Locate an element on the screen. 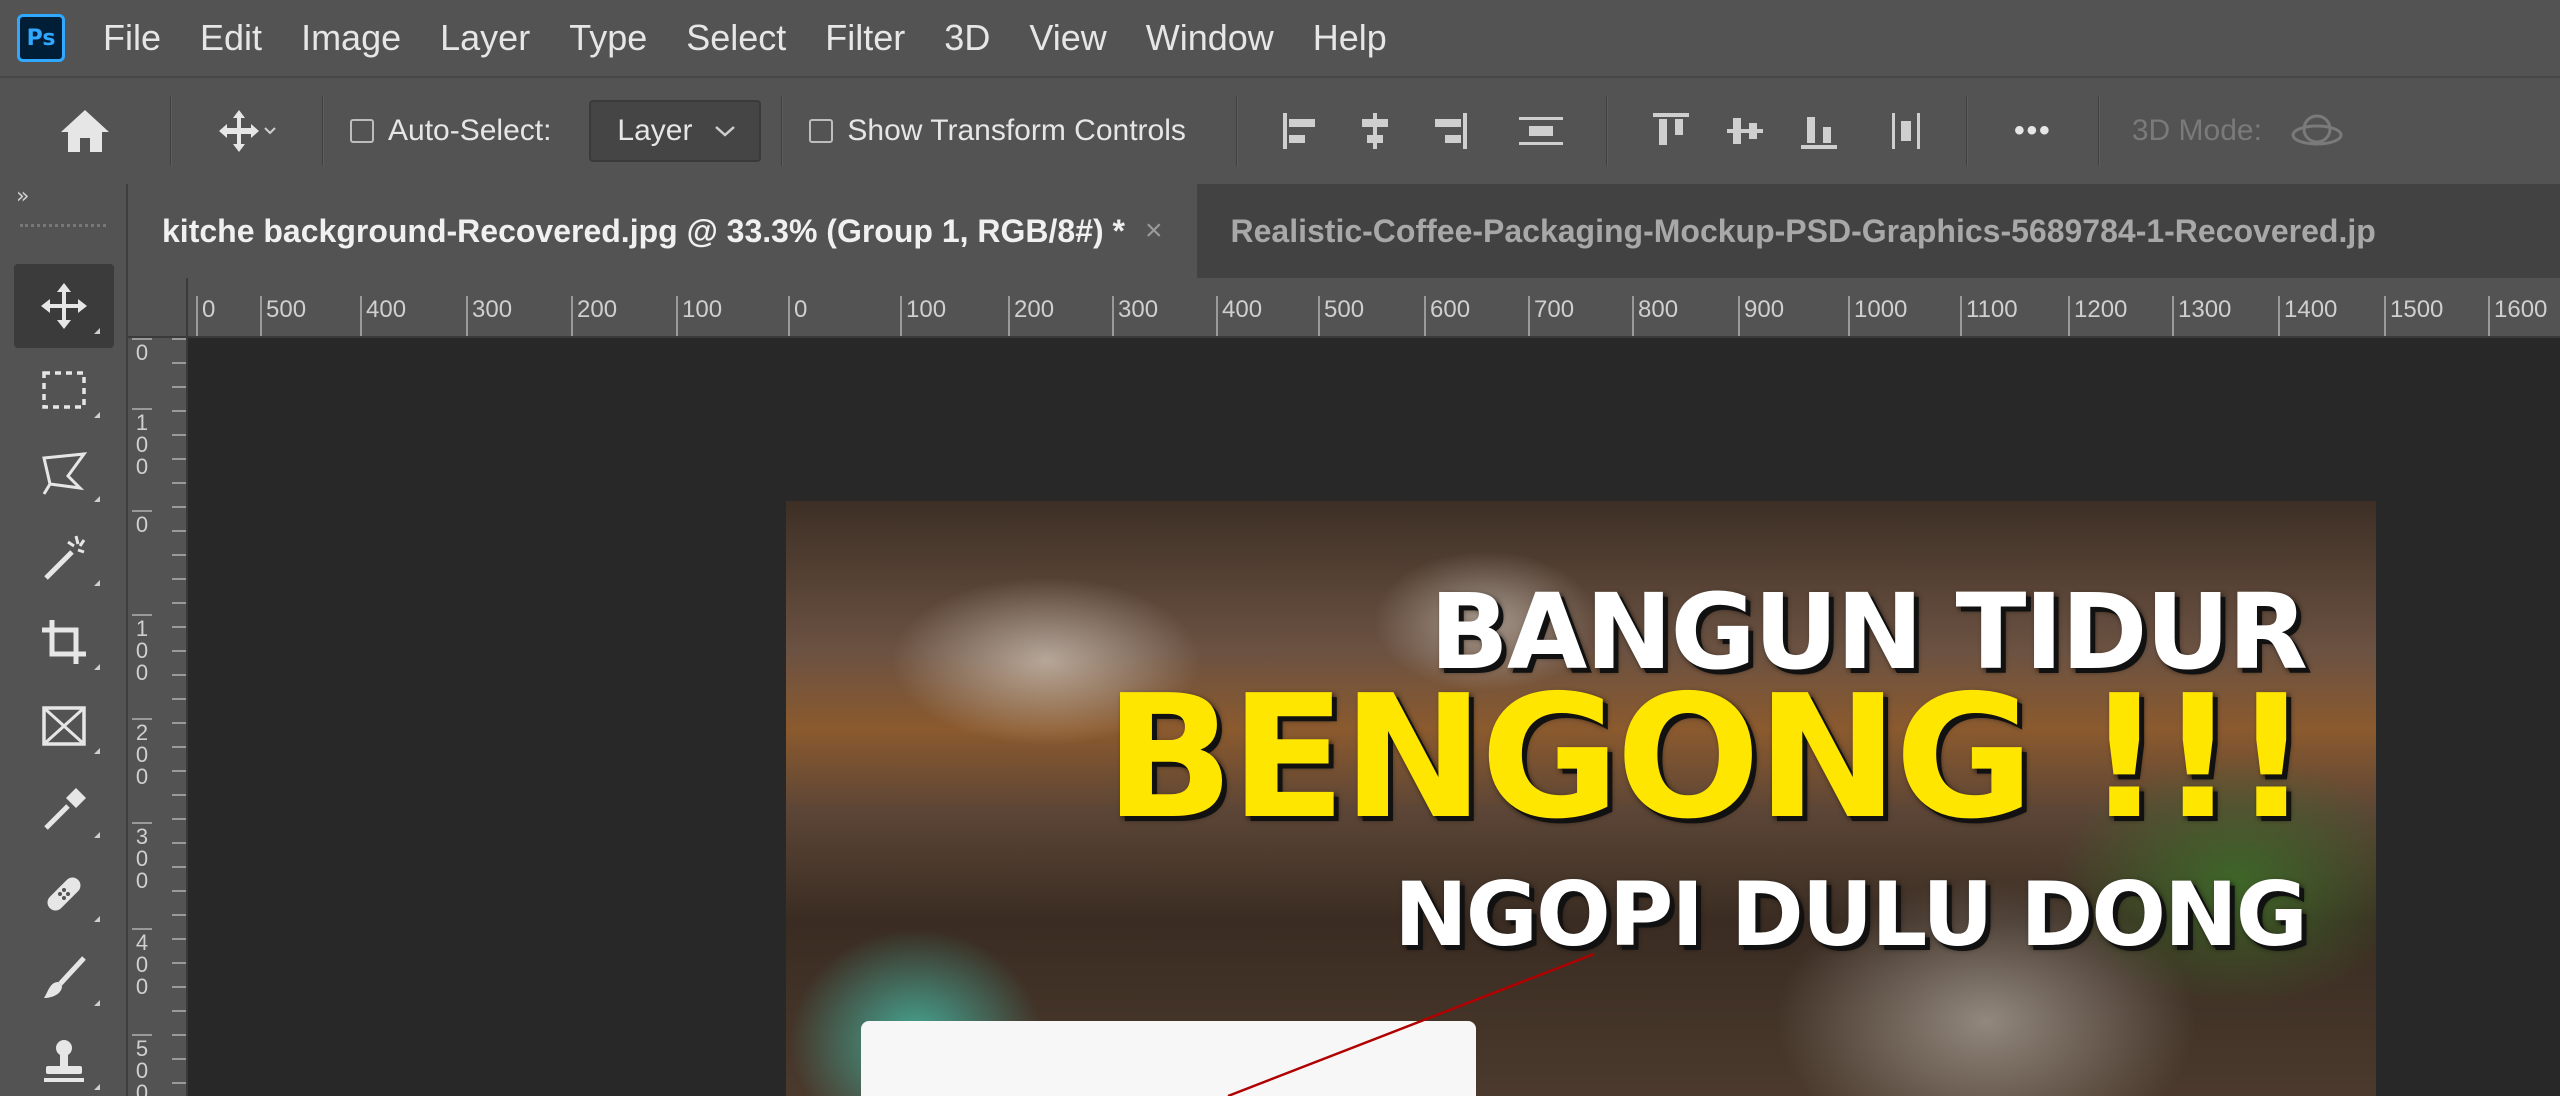 The width and height of the screenshot is (2560, 1096). move-tool-icon is located at coordinates (64, 306).